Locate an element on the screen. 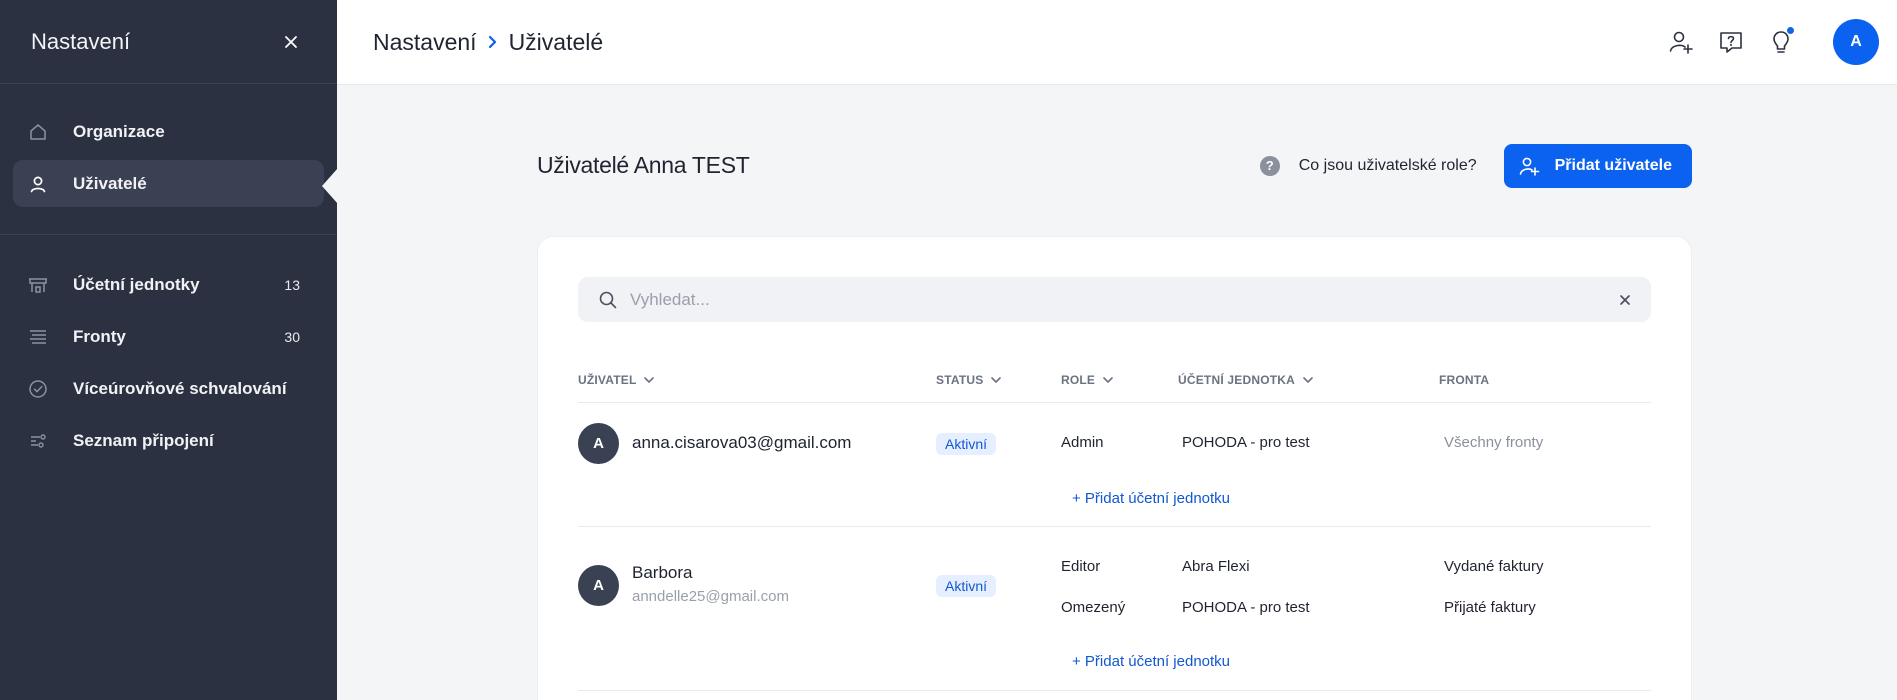 The width and height of the screenshot is (1897, 700). breadcrumb-item-nastaveni: Nastavení is located at coordinates (425, 42).